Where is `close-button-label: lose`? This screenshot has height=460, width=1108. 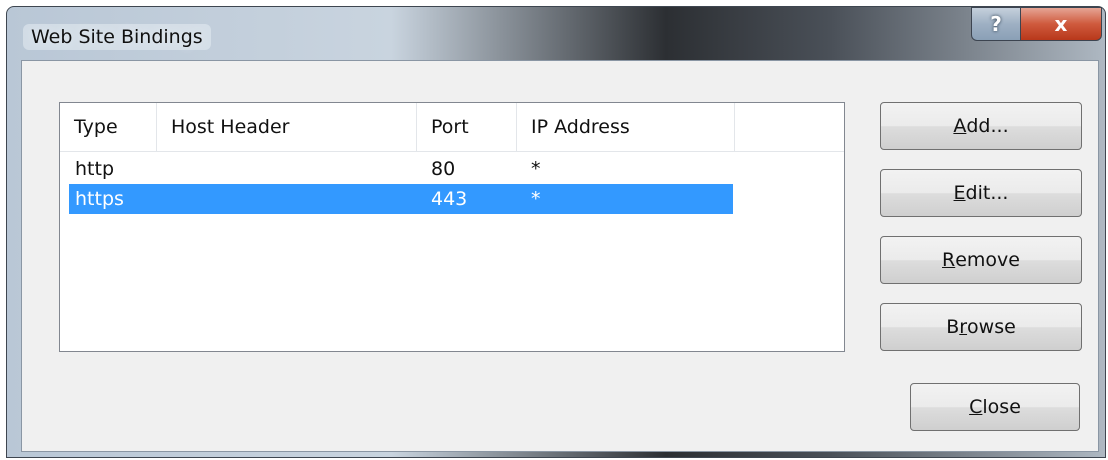 close-button-label: lose is located at coordinates (1001, 407).